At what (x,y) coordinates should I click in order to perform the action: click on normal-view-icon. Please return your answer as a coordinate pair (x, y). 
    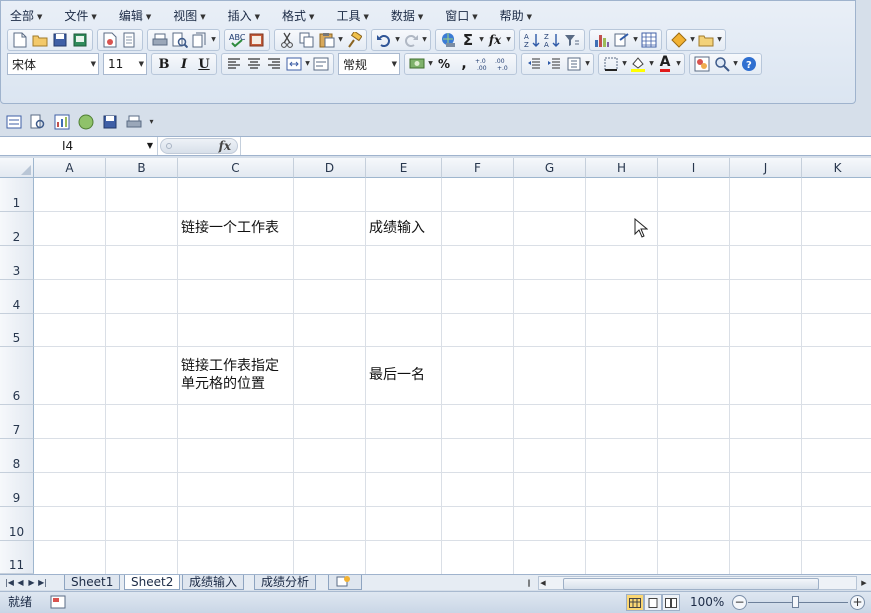
    Looking at the image, I should click on (635, 602).